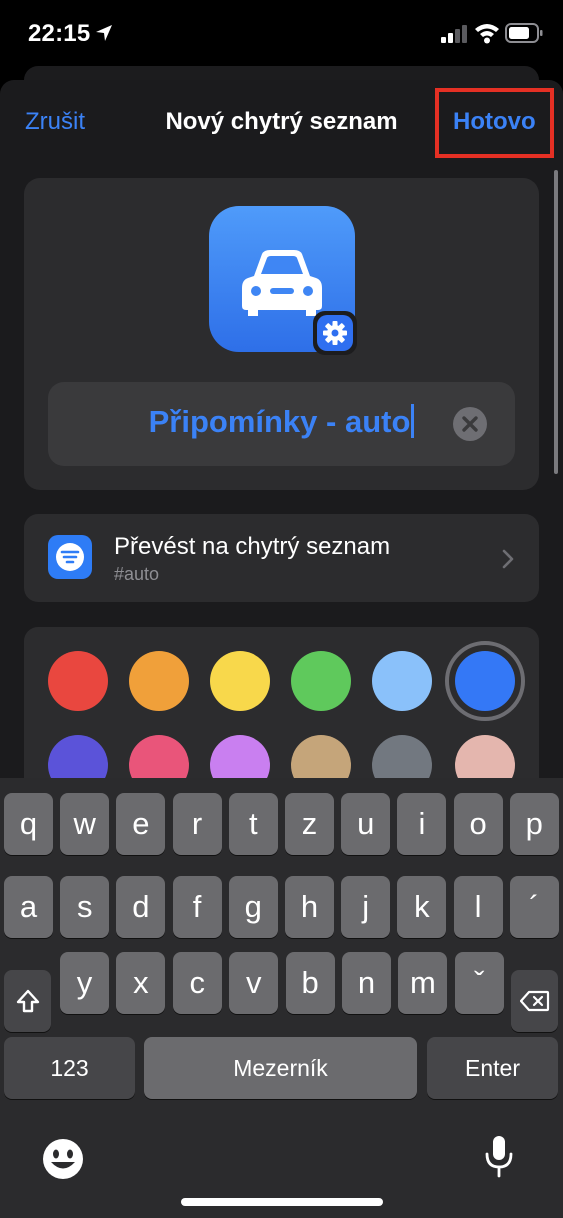  I want to click on key-n: n, so click(366, 983).